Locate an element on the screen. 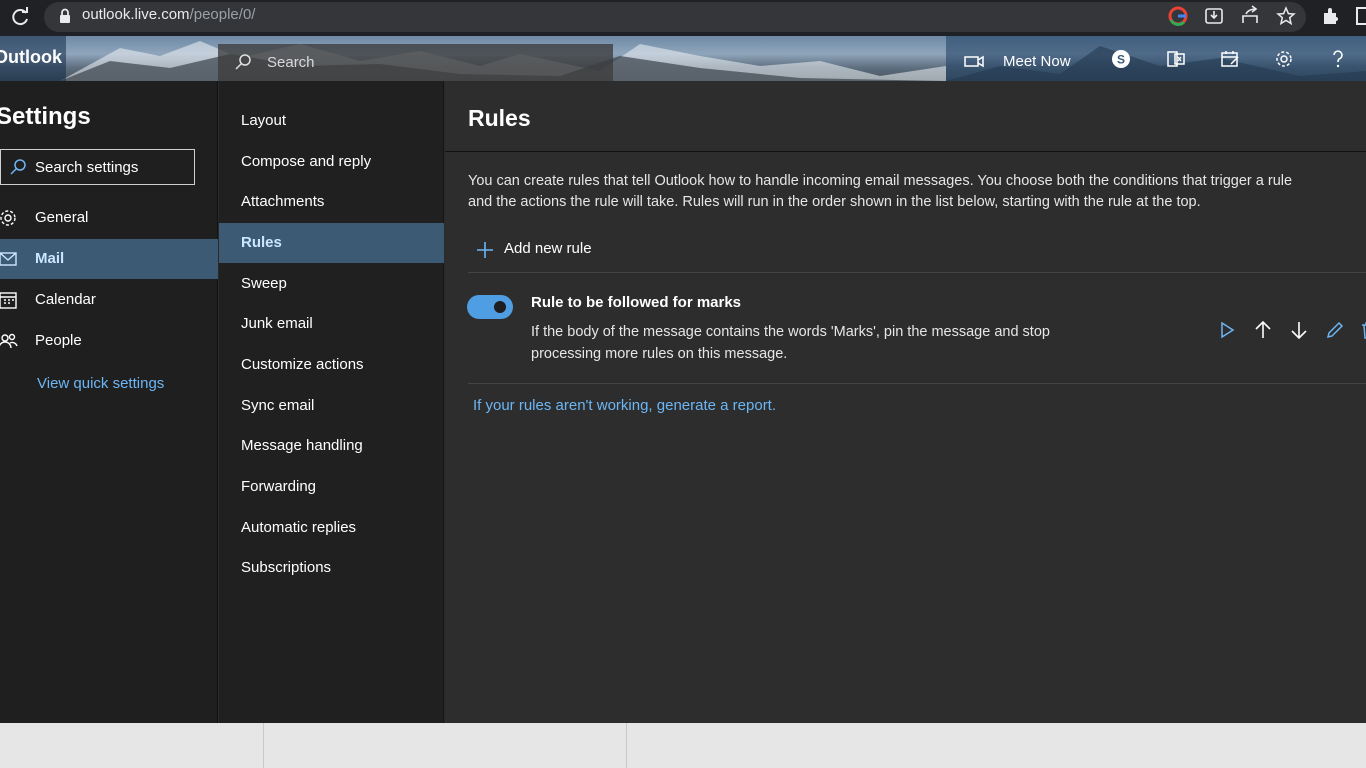 The width and height of the screenshot is (1366, 768). mail-setting-junk-email: Junk email is located at coordinates (331, 324).